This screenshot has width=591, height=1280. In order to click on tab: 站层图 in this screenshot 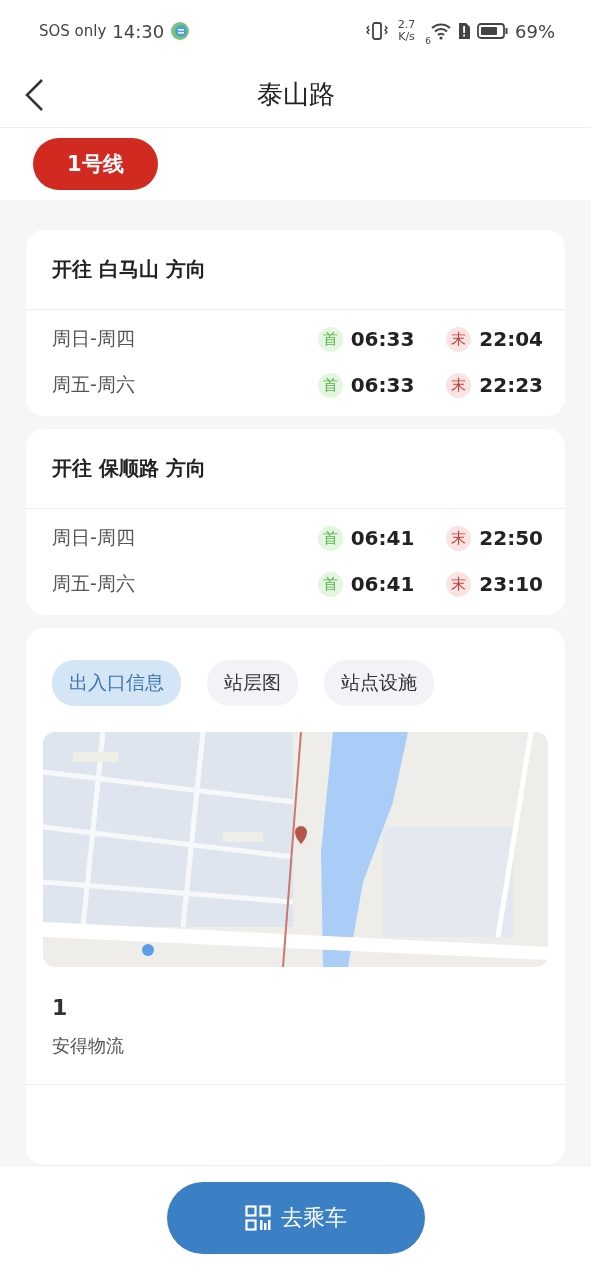, I will do `click(252, 683)`.